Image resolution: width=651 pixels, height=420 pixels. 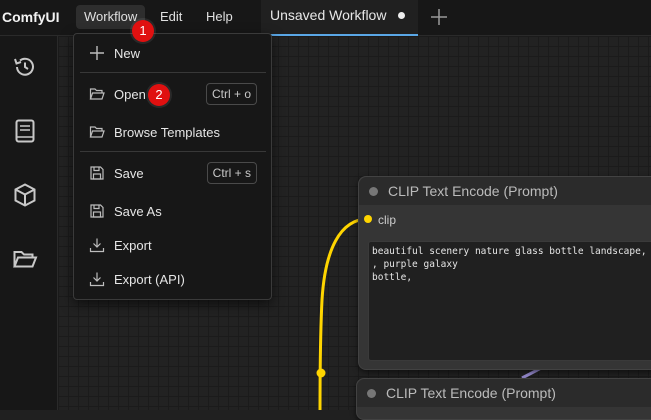 I want to click on unsaved-indicator-icon, so click(x=401, y=15).